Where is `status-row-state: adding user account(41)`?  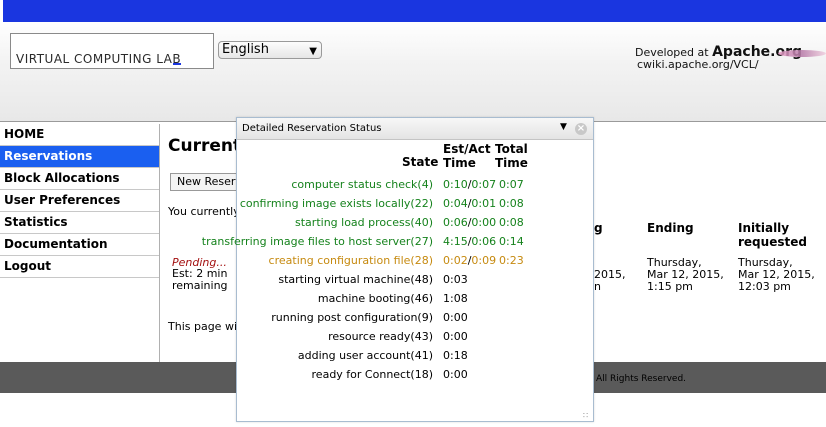 status-row-state: adding user account(41) is located at coordinates (365, 355).